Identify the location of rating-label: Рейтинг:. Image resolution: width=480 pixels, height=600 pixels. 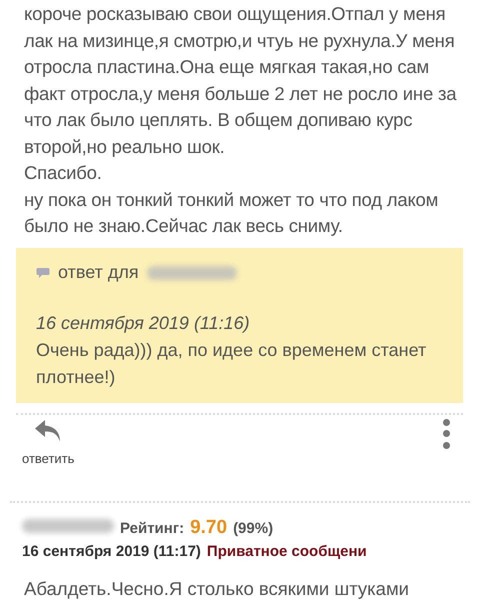
(152, 528).